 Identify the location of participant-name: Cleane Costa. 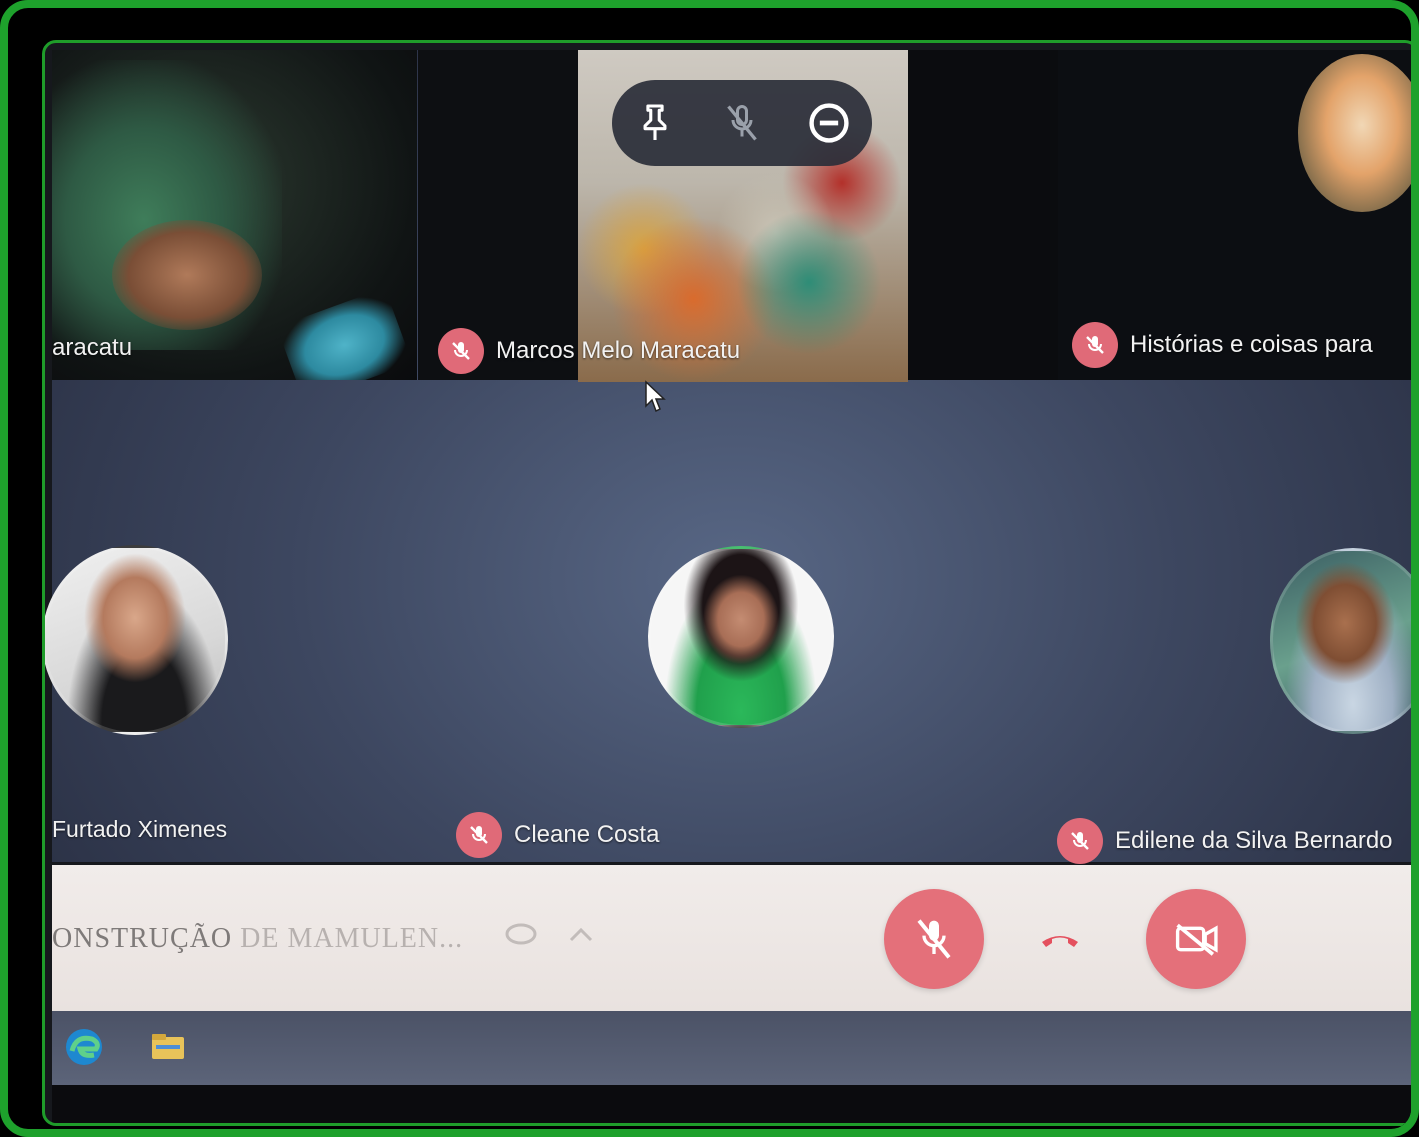
(587, 834).